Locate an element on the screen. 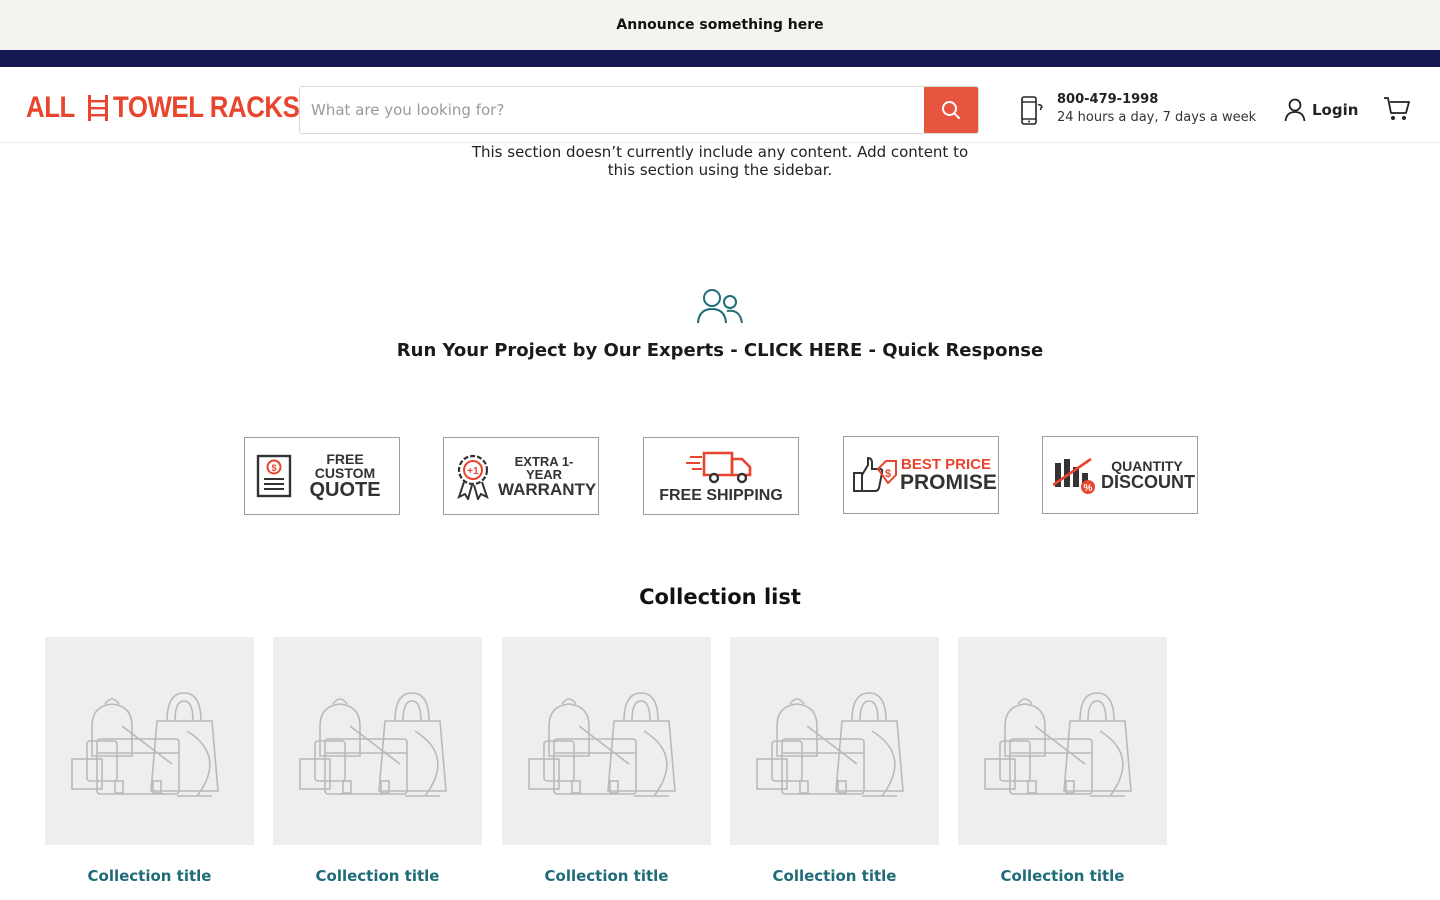 The image size is (1440, 900). badge-free-shipping: FREE SHIPPING is located at coordinates (721, 476).